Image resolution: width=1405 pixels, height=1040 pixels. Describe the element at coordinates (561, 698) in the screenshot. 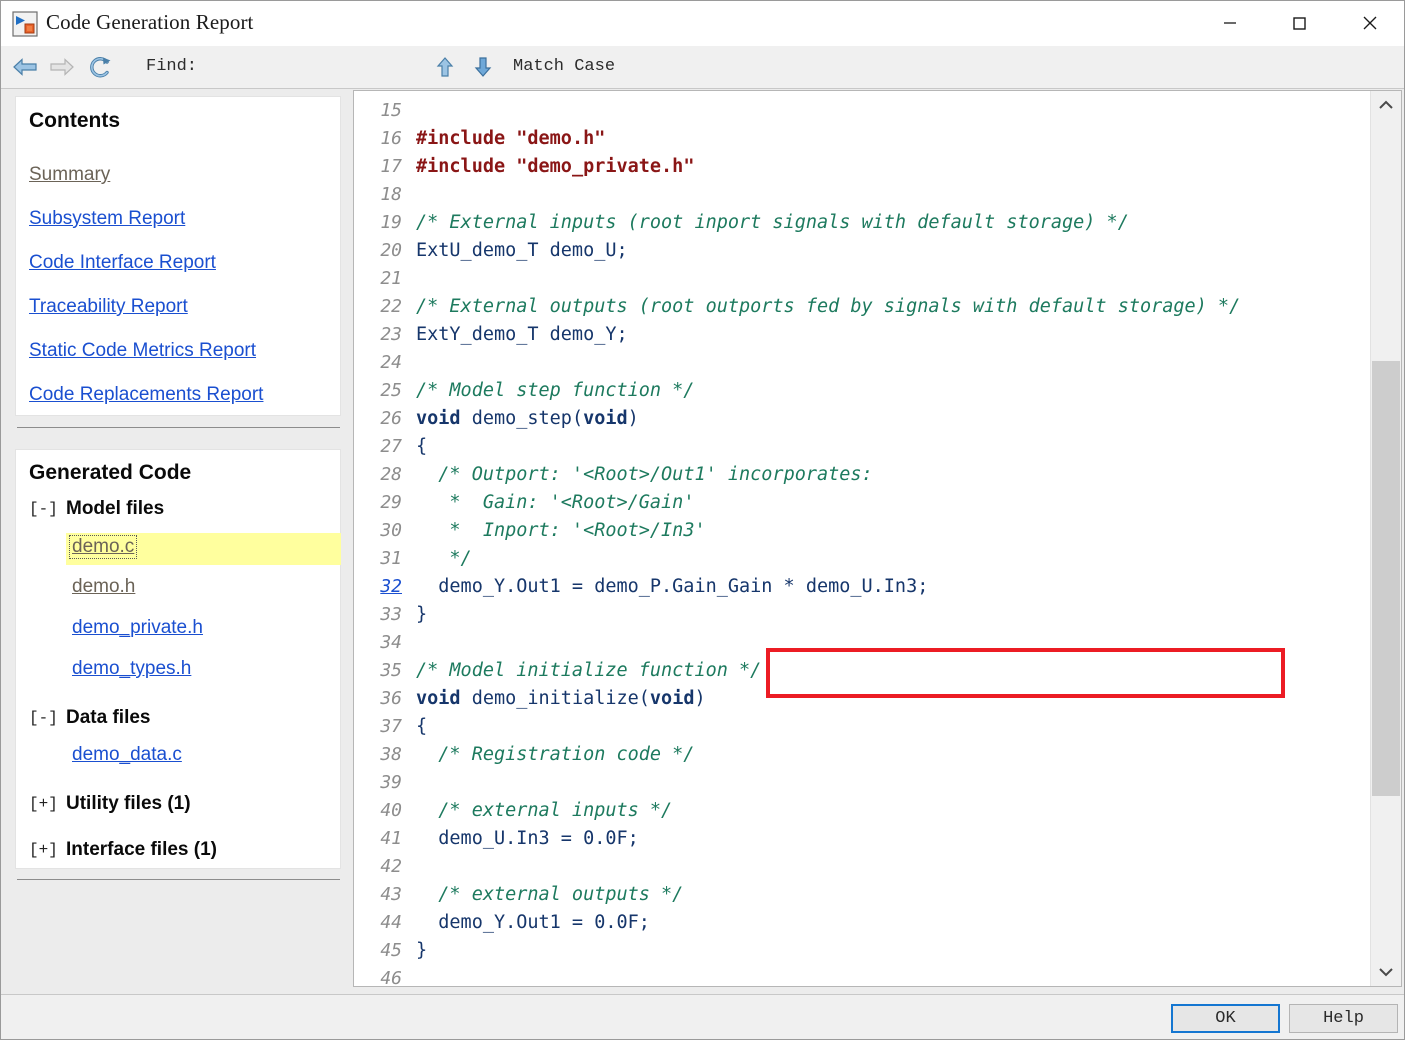

I see `code-line-text: void demo_initialize(void)` at that location.